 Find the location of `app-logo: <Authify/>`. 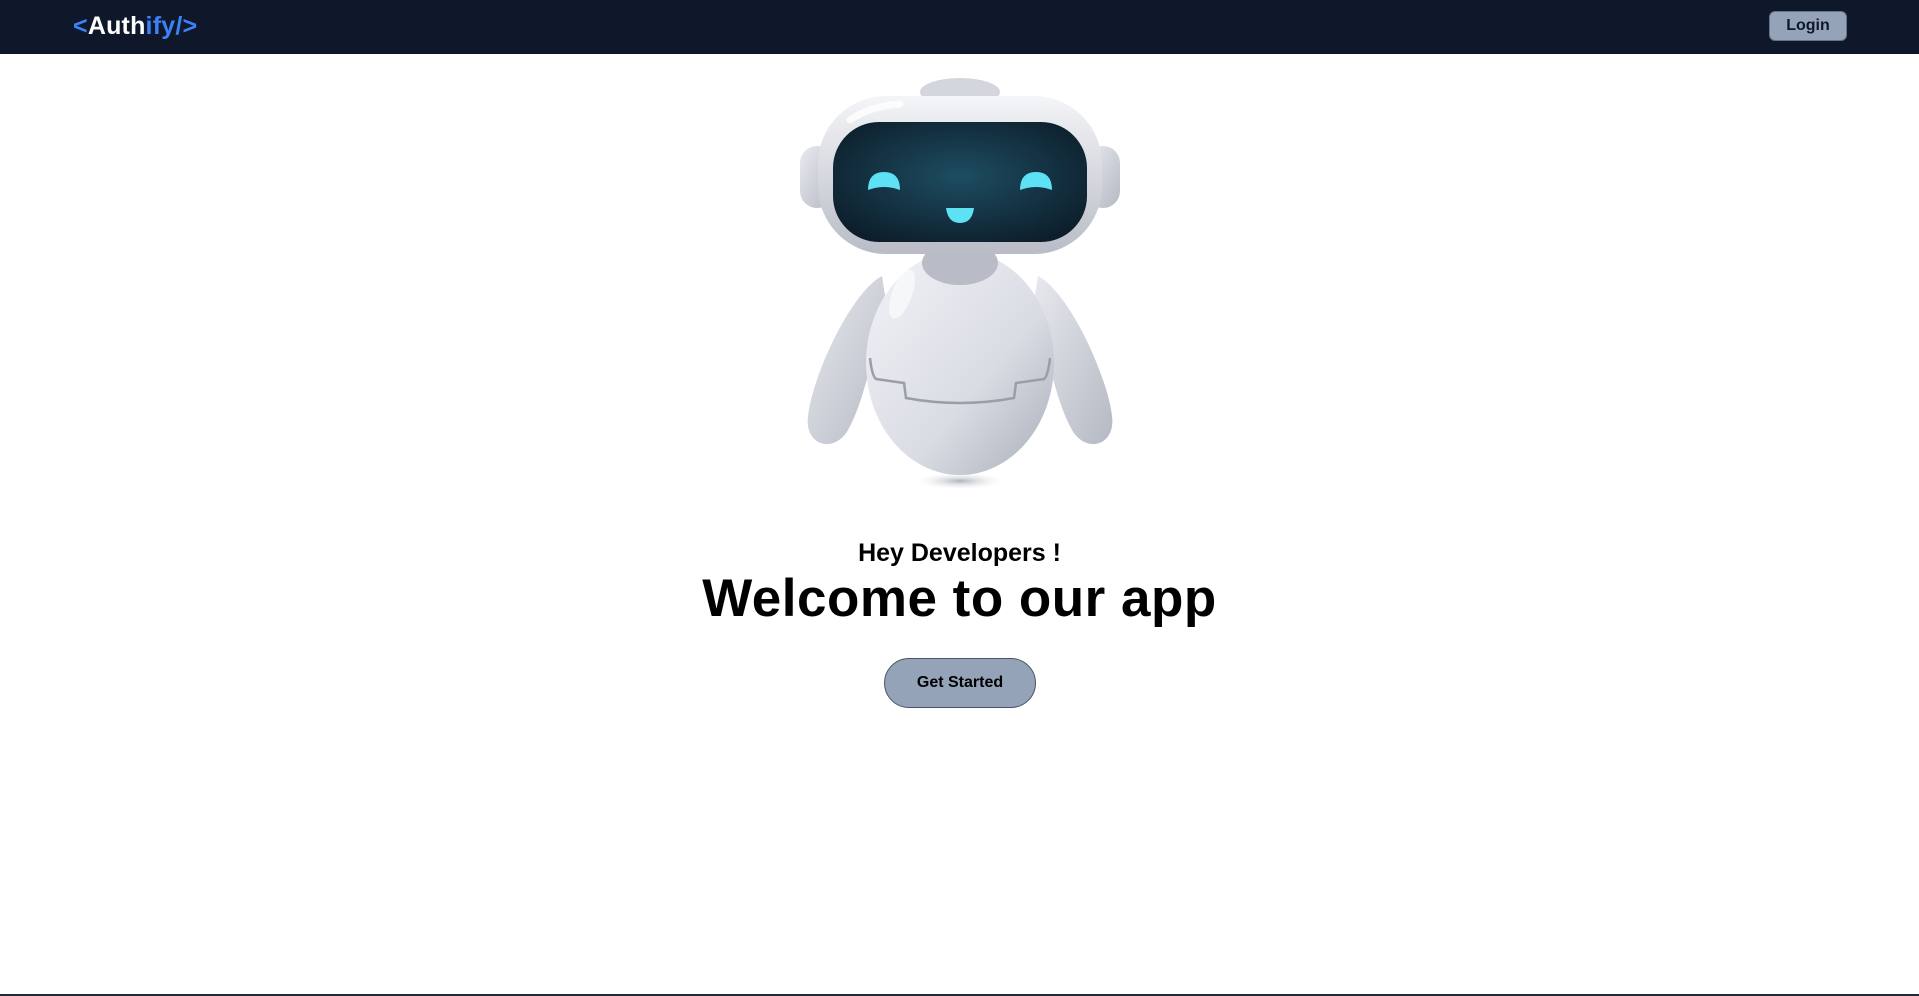

app-logo: <Authify/> is located at coordinates (135, 26).